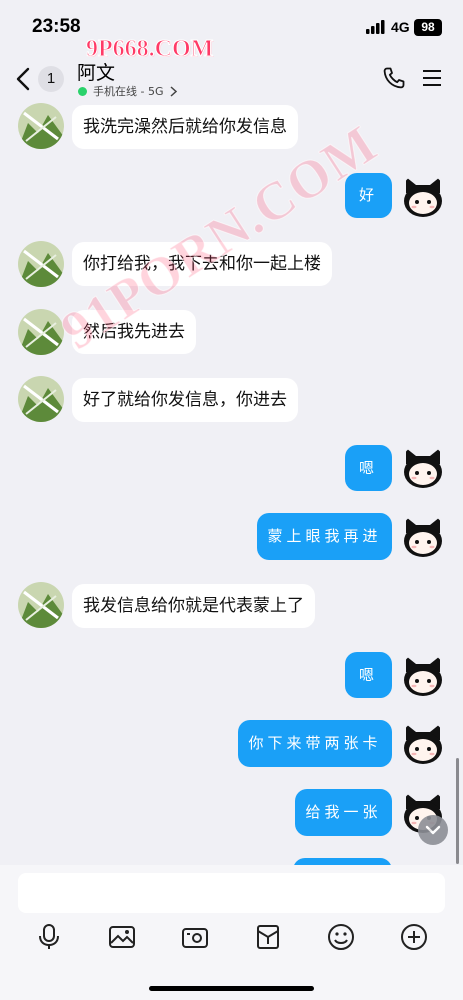  I want to click on message-bubble-incoming: 好了就给你发信息，你进去, so click(185, 400).